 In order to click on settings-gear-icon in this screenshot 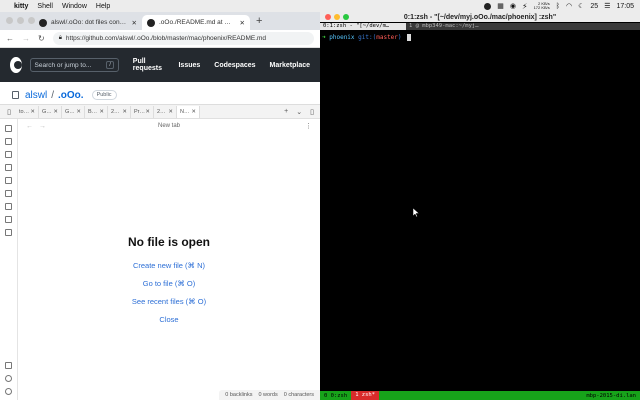, I will do `click(8, 391)`.